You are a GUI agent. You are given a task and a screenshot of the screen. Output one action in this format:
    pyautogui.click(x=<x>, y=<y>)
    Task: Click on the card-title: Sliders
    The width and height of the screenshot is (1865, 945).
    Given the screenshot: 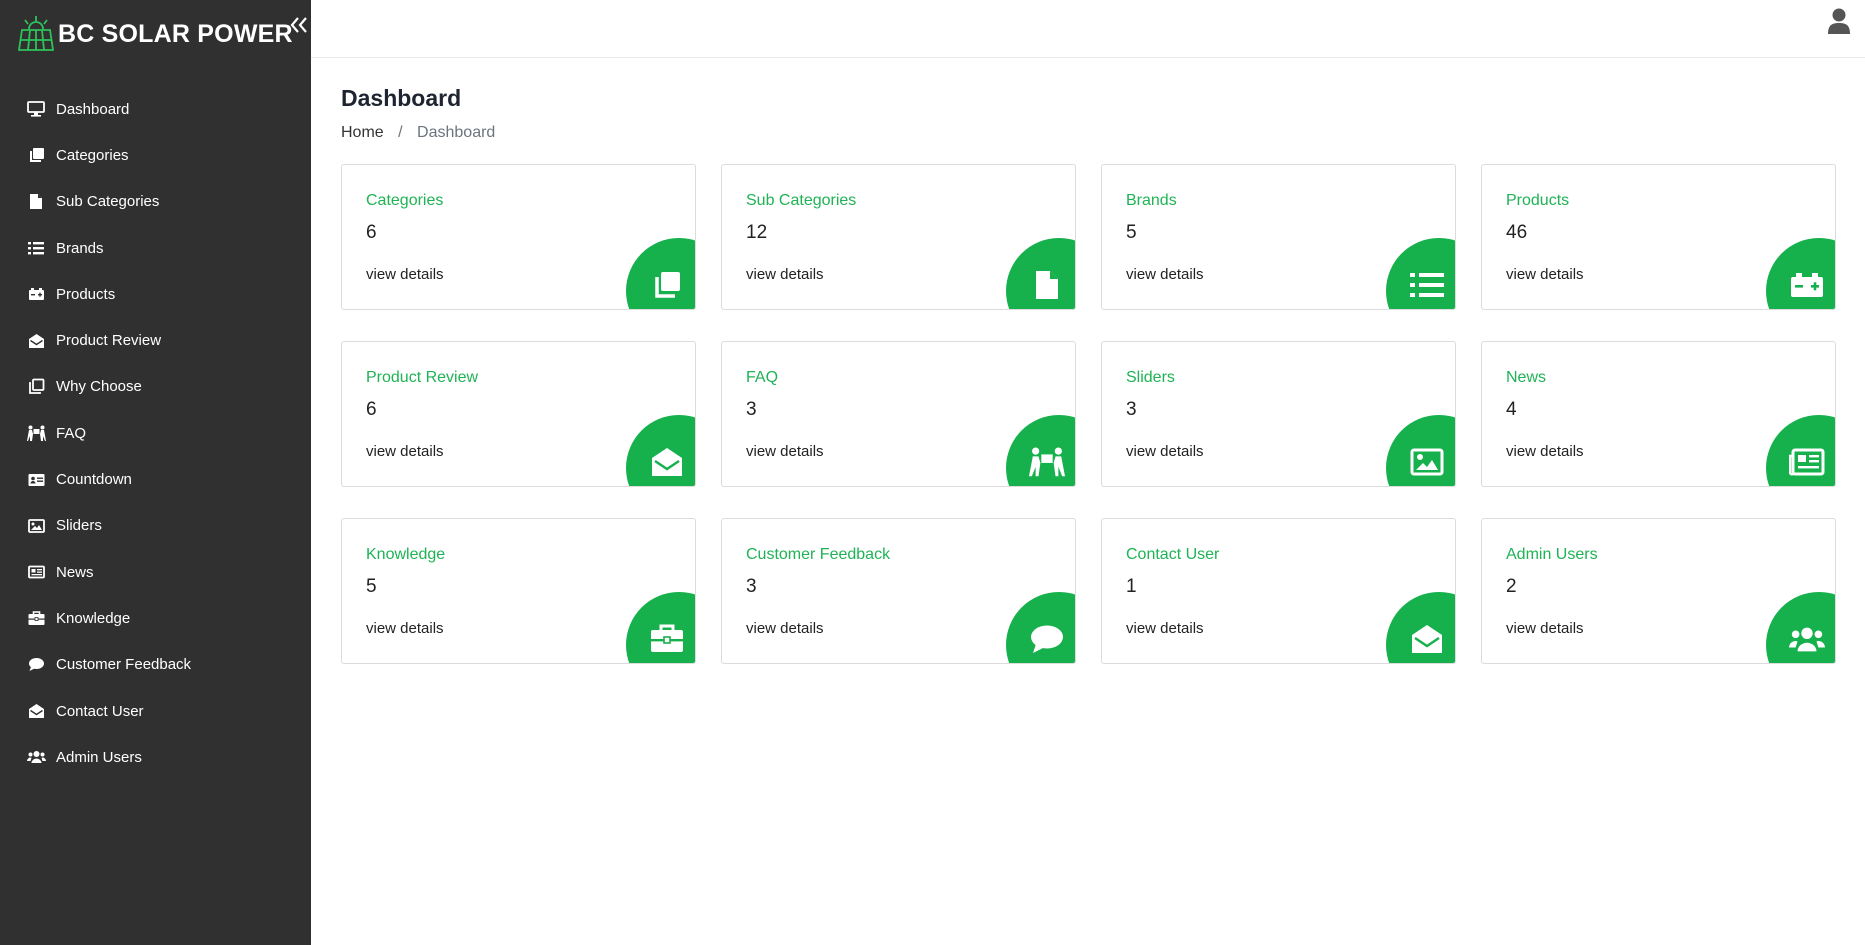 What is the action you would take?
    pyautogui.click(x=1150, y=377)
    